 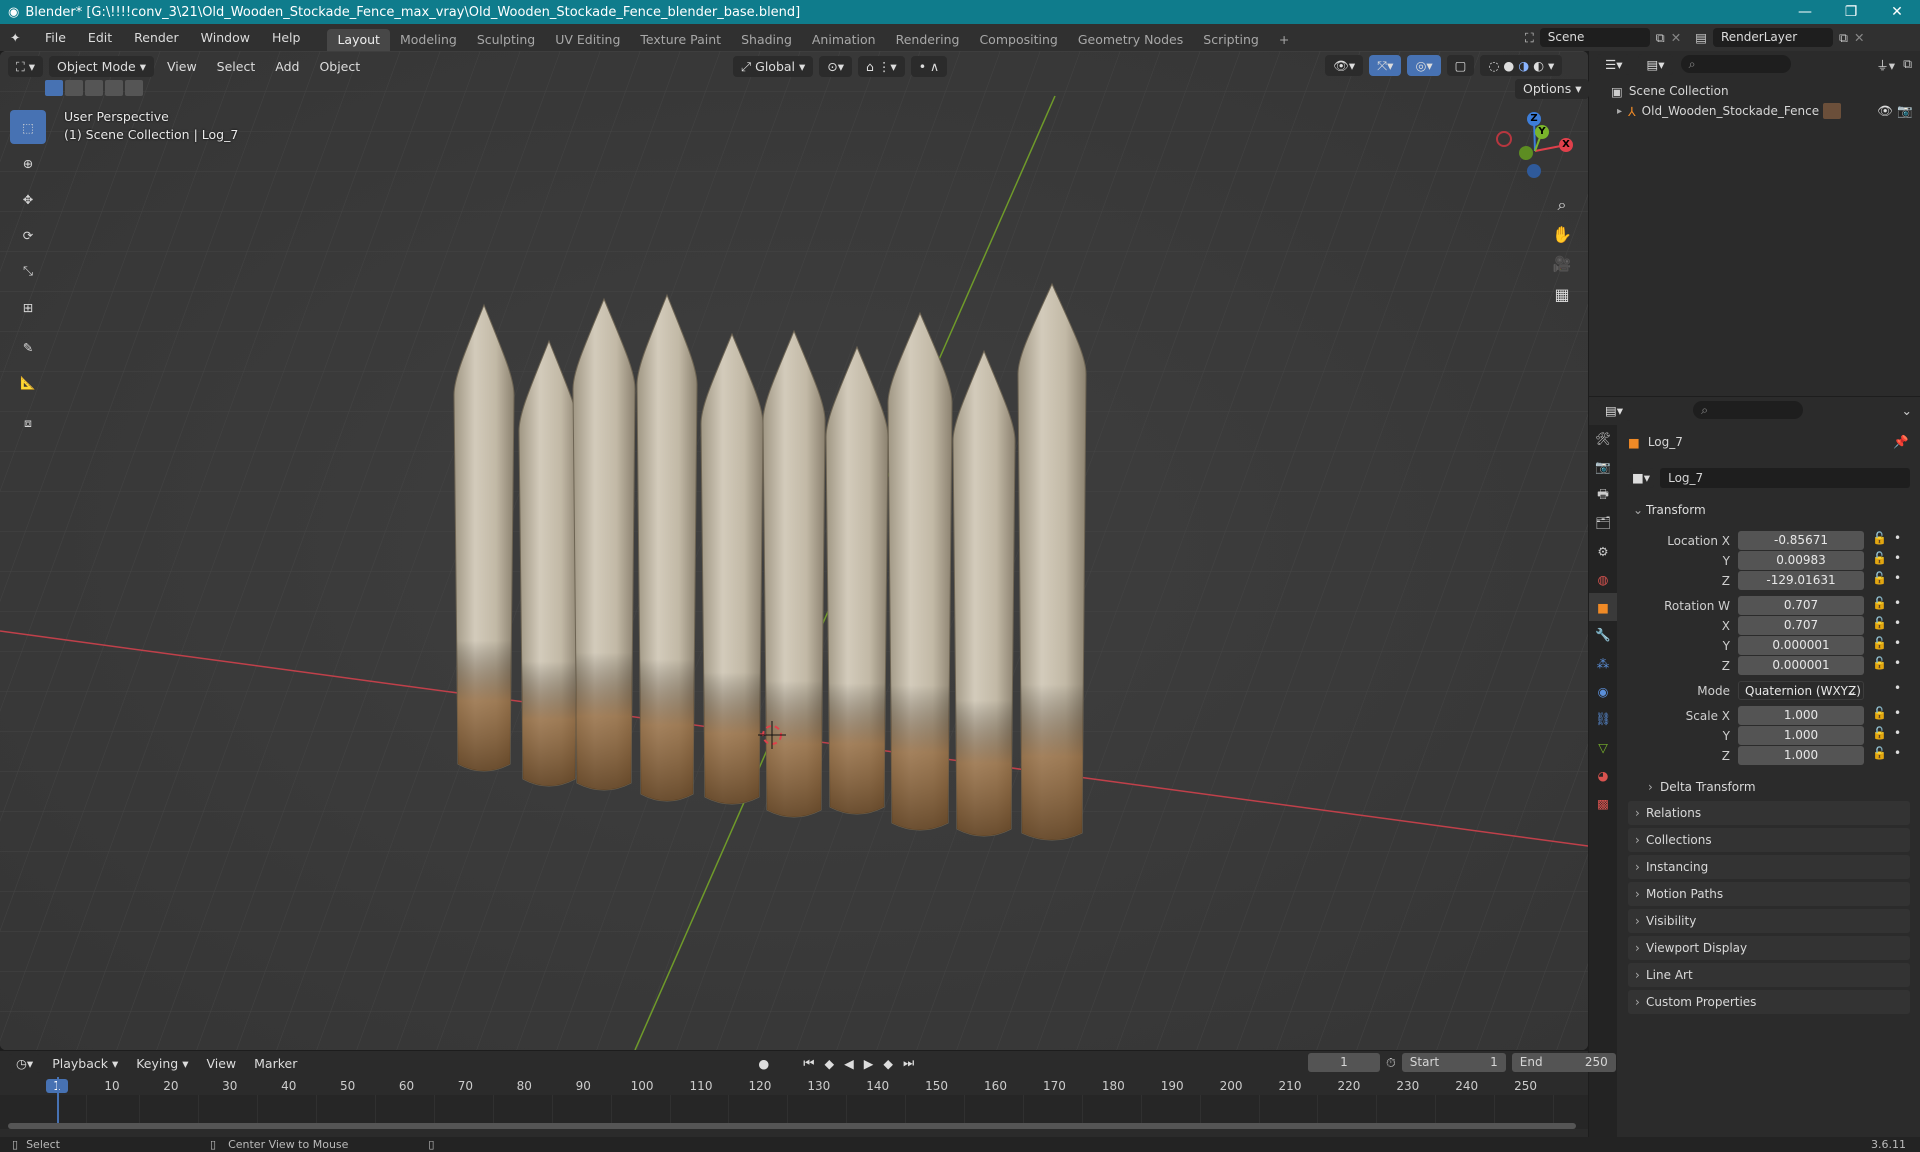 What do you see at coordinates (1801, 645) in the screenshot?
I see `rotation-y-field: 0.000001` at bounding box center [1801, 645].